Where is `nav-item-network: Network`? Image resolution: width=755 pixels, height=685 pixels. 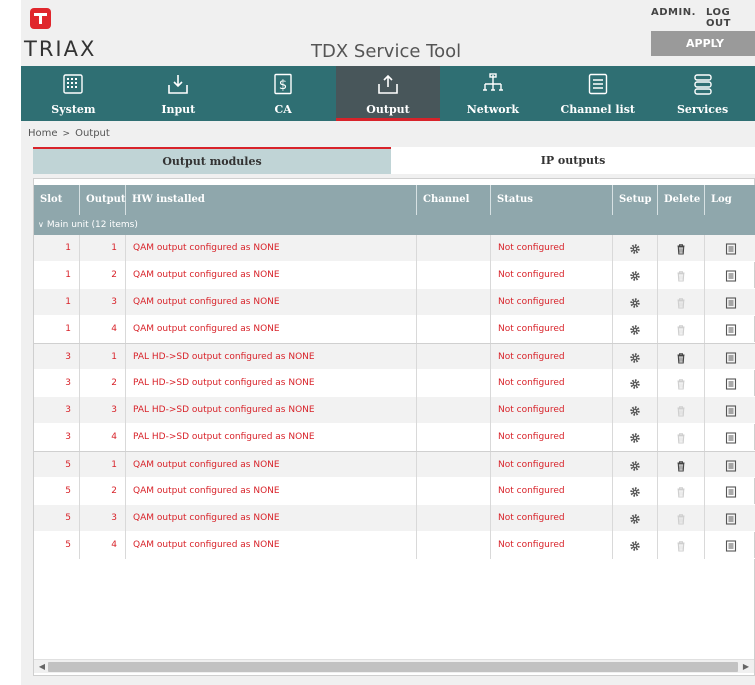
nav-item-network: Network is located at coordinates (492, 93).